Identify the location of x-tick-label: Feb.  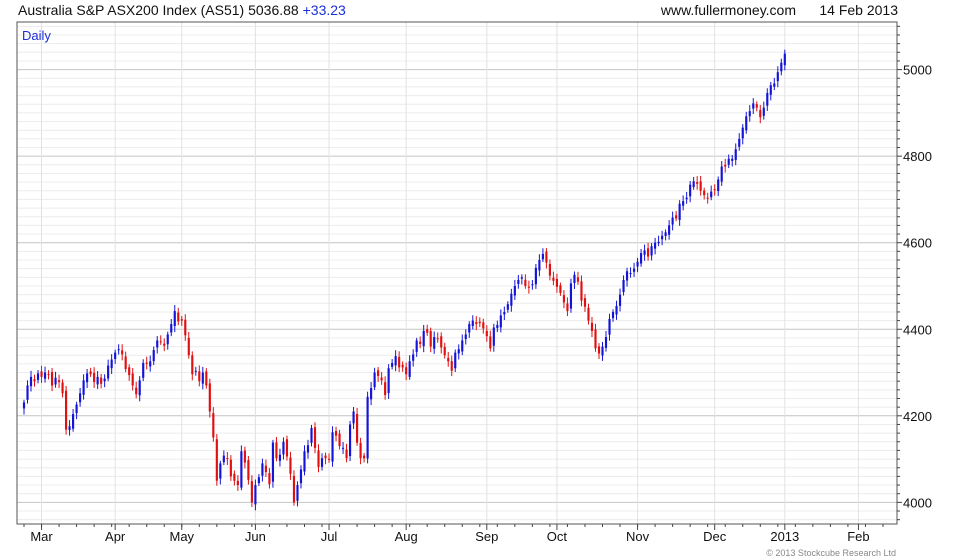
(858, 536).